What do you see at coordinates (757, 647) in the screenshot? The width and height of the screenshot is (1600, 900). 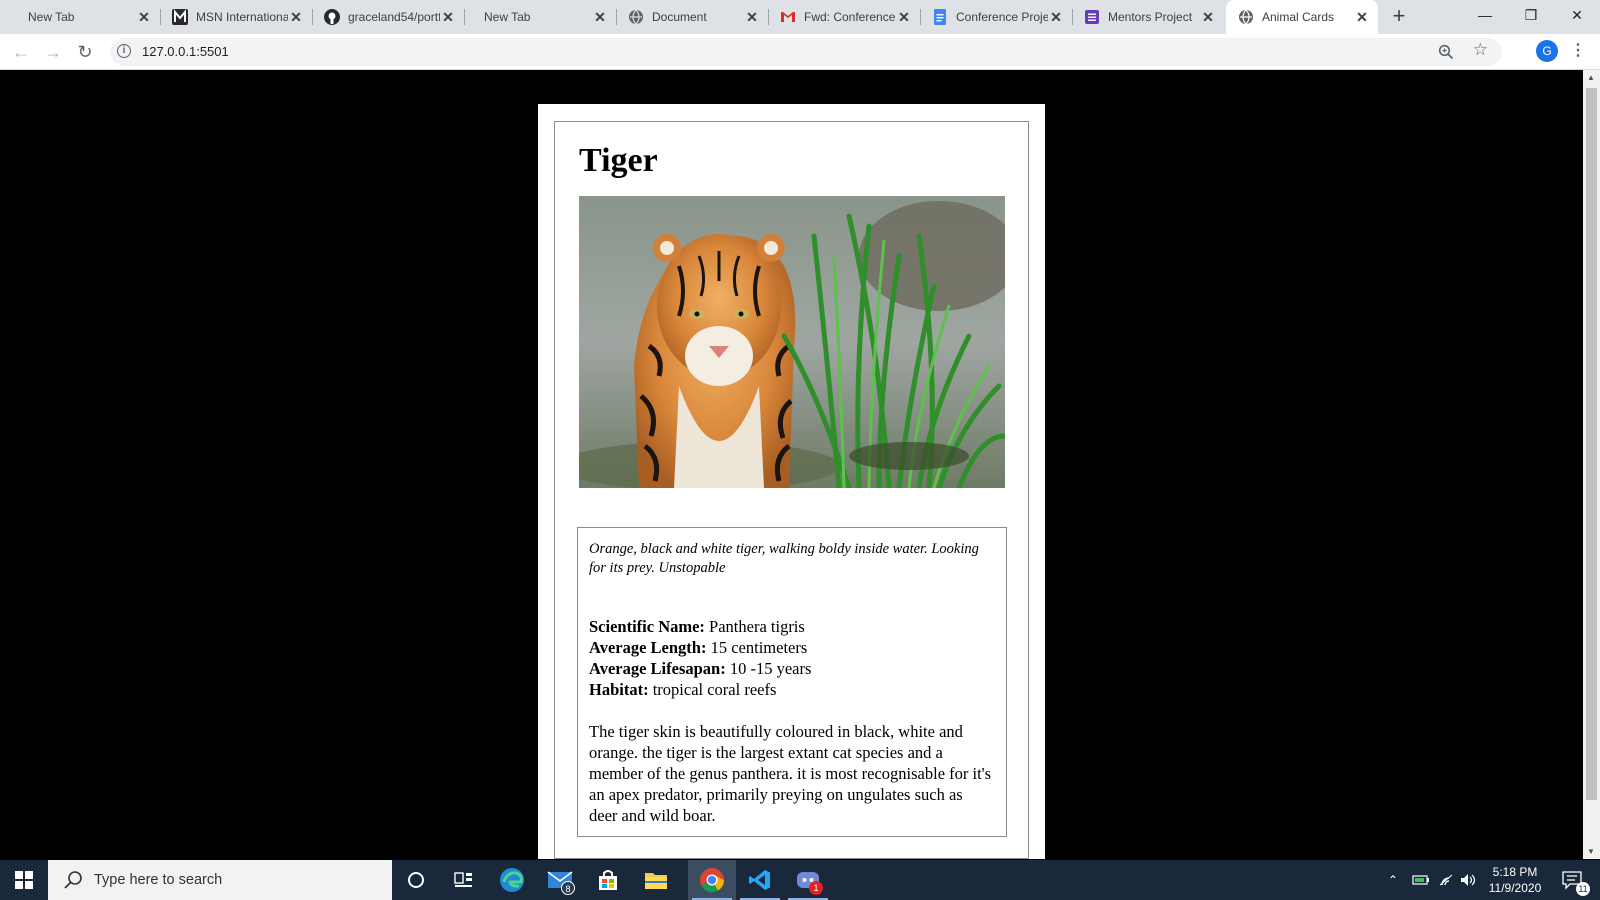 I see `fact-value: 15 centimeters` at bounding box center [757, 647].